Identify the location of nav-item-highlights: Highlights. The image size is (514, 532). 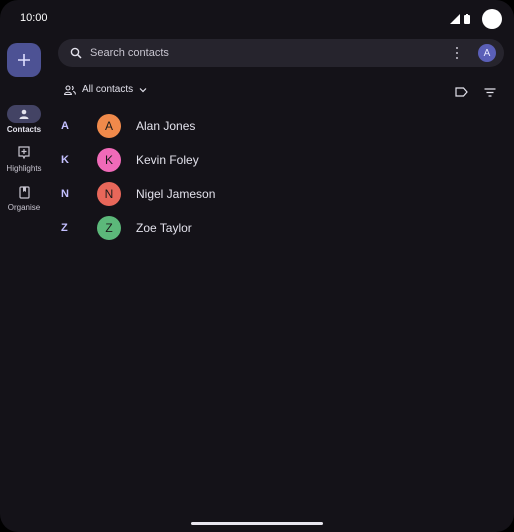
(24, 158).